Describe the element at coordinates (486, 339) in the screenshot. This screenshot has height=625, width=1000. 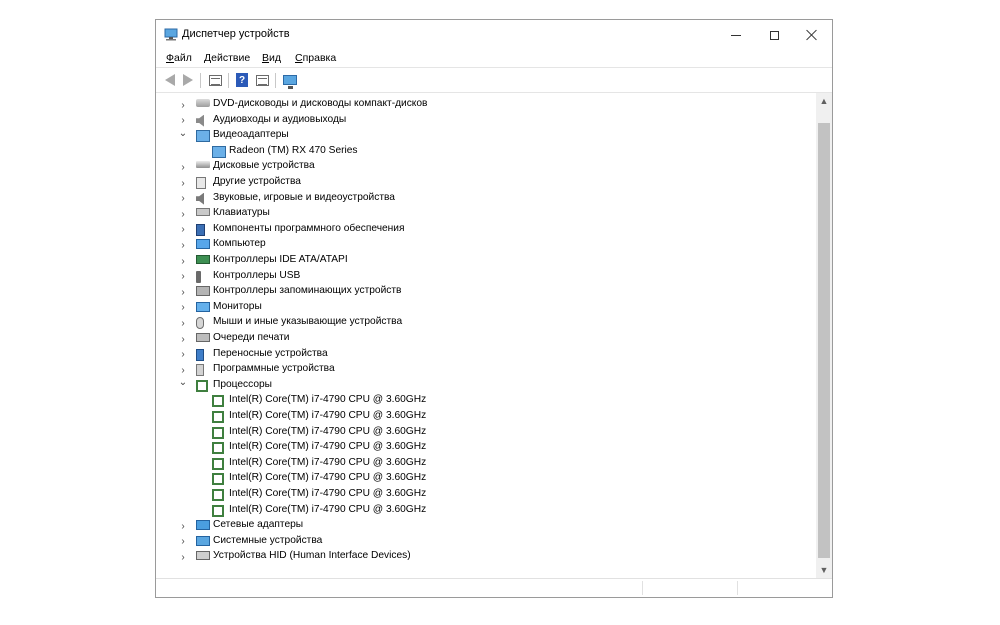
I see `tree-category: › Очереди печати` at that location.